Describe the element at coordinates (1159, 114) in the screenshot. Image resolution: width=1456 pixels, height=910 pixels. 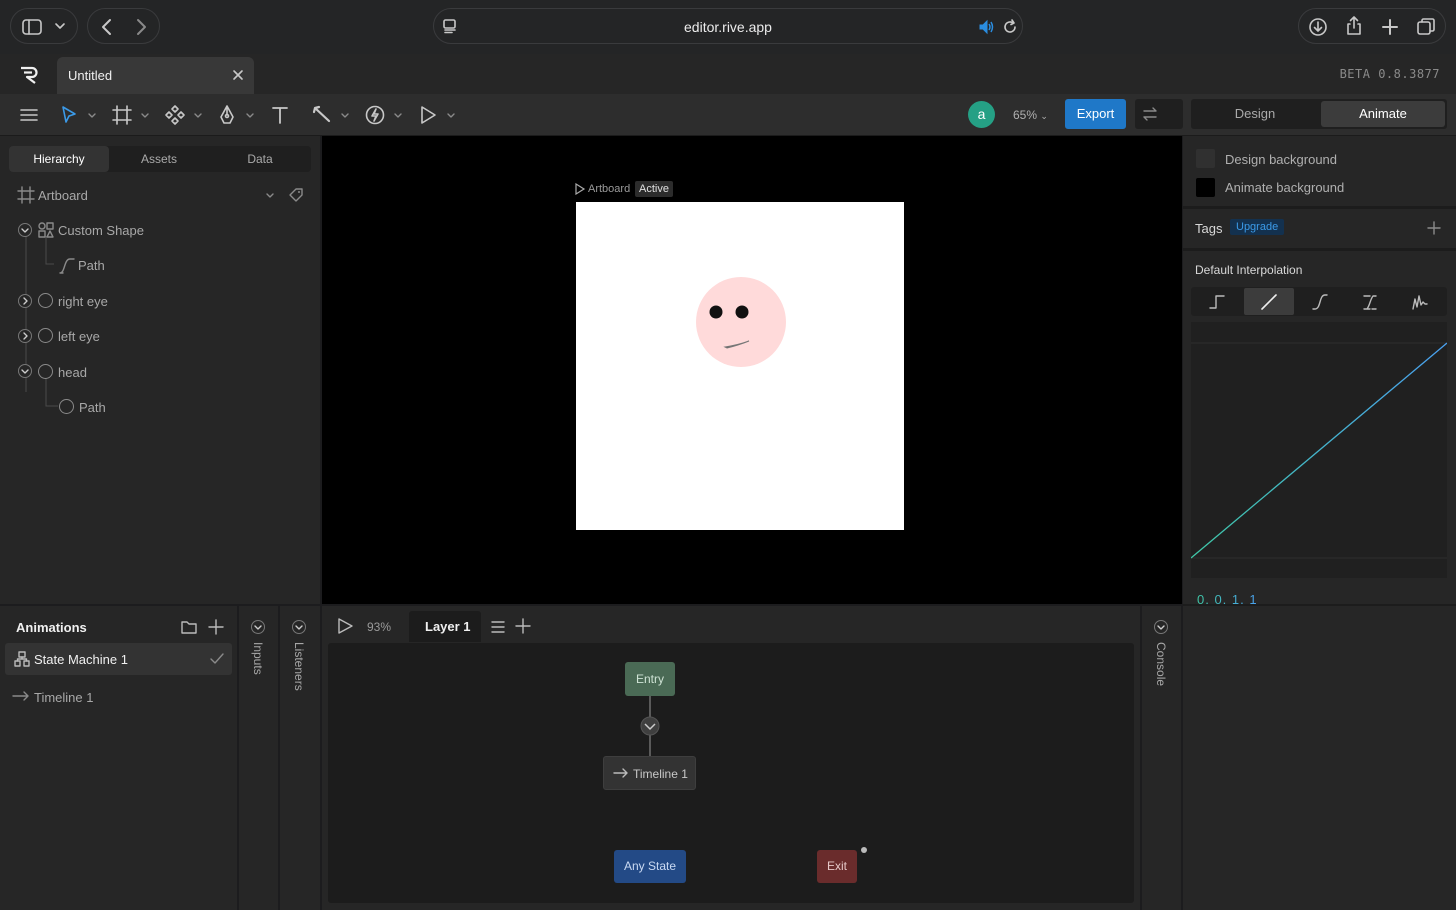
I see `swap-button` at that location.